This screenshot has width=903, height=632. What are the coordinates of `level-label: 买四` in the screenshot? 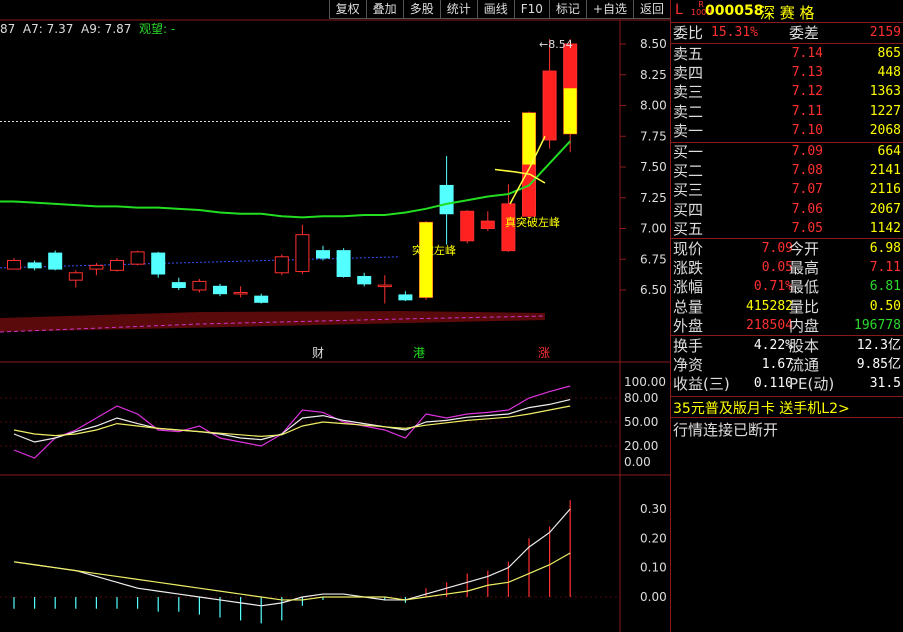 It's located at (688, 209).